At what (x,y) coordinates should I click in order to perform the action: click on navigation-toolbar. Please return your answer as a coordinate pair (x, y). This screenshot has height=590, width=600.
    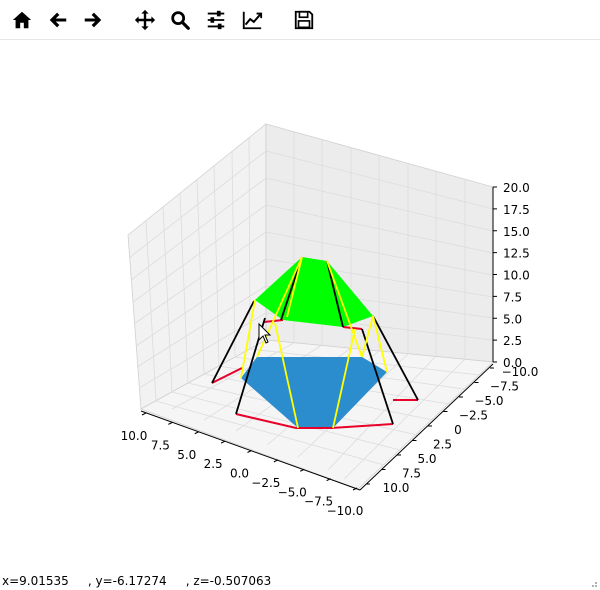
    Looking at the image, I should click on (300, 20).